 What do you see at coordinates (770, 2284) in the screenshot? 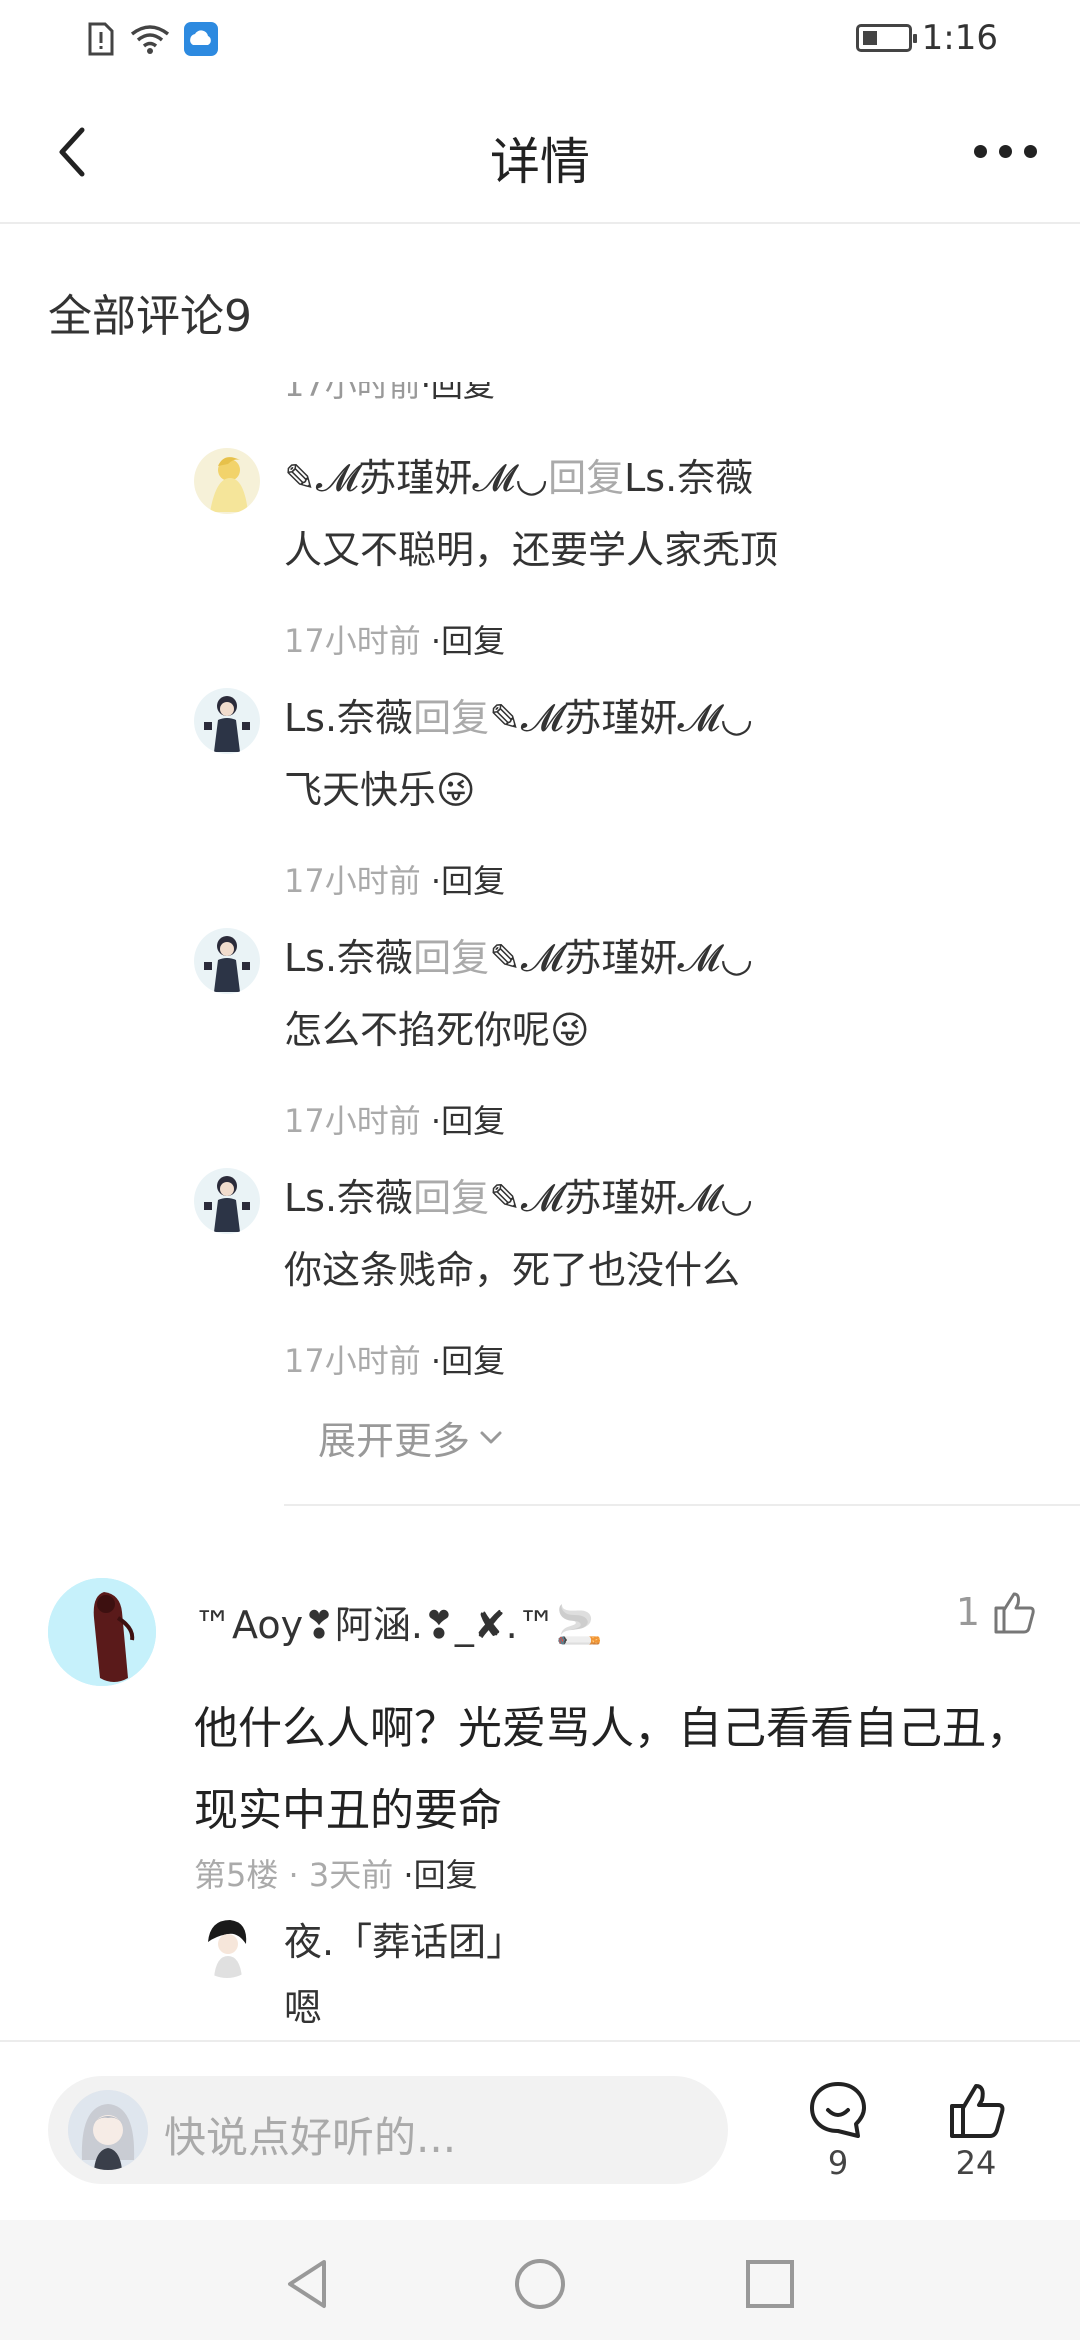
I see `nav-recents-icon` at bounding box center [770, 2284].